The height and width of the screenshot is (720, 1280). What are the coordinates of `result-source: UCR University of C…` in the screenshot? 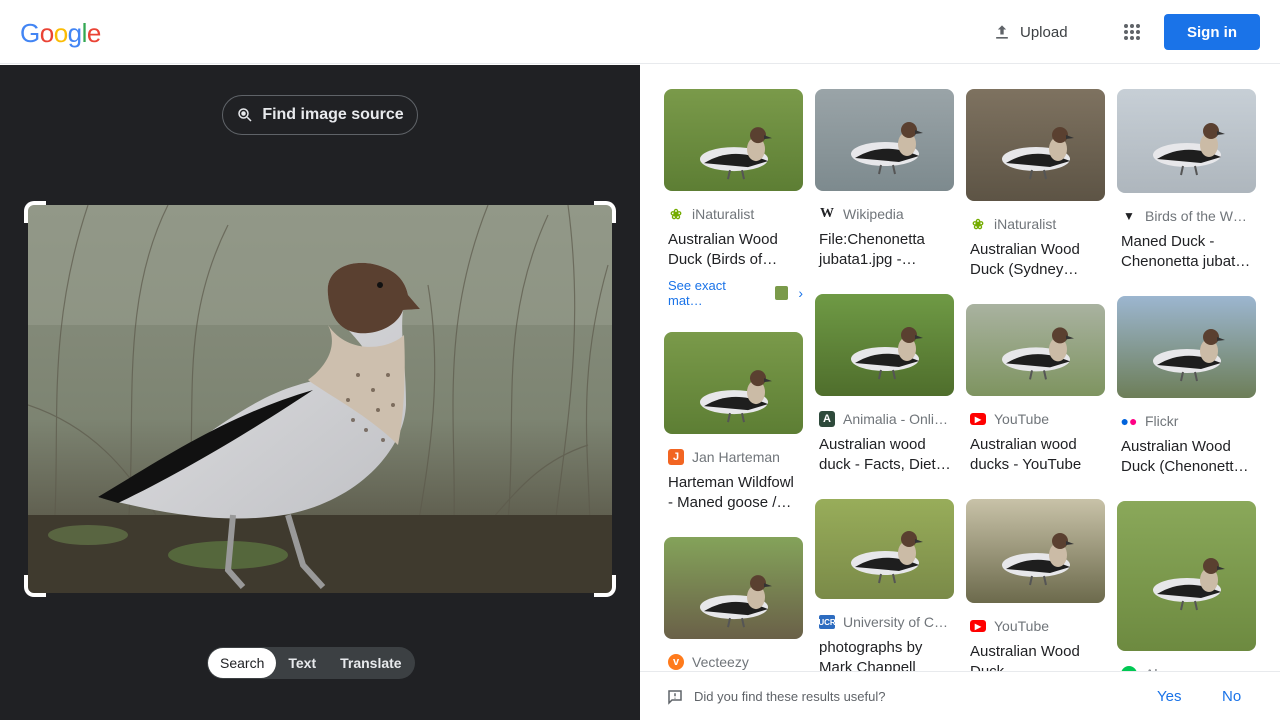 It's located at (884, 622).